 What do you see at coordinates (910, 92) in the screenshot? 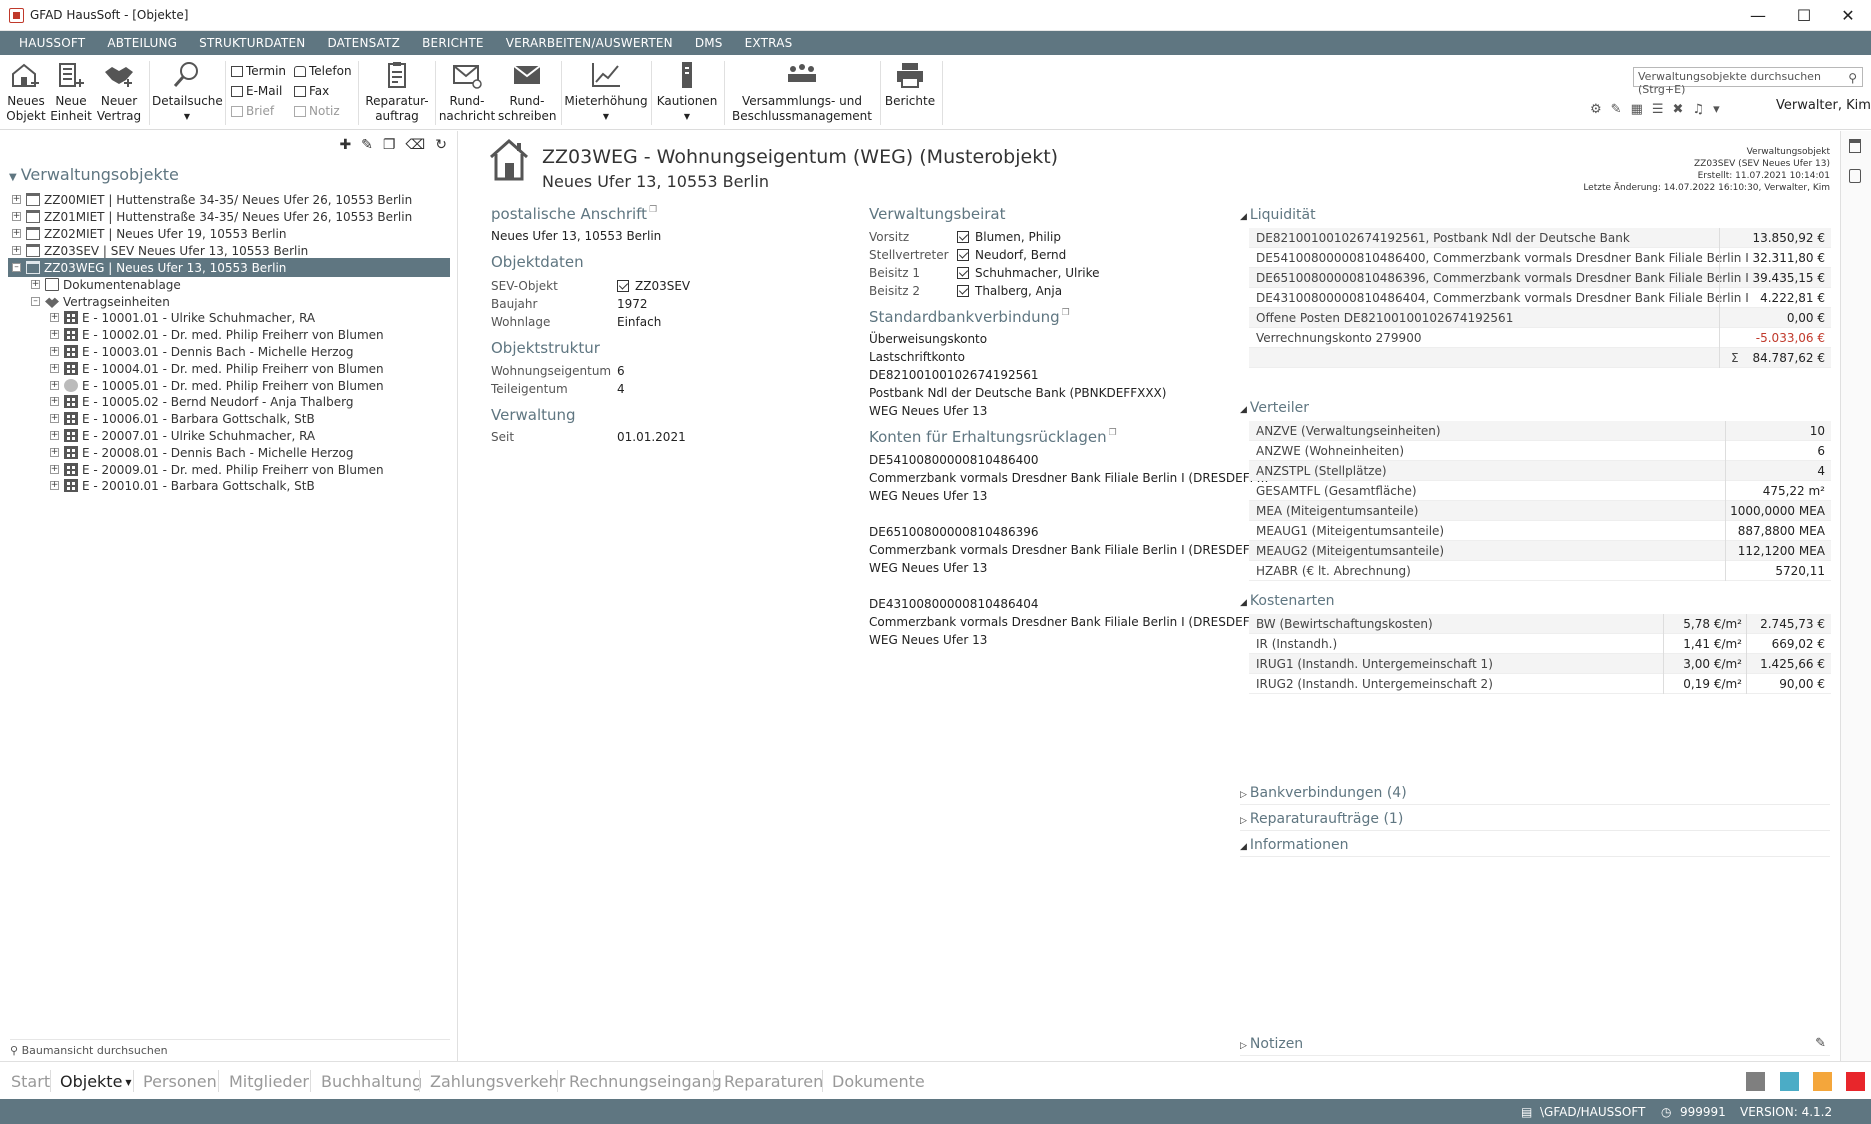
I see `berichte-button: Berichte` at bounding box center [910, 92].